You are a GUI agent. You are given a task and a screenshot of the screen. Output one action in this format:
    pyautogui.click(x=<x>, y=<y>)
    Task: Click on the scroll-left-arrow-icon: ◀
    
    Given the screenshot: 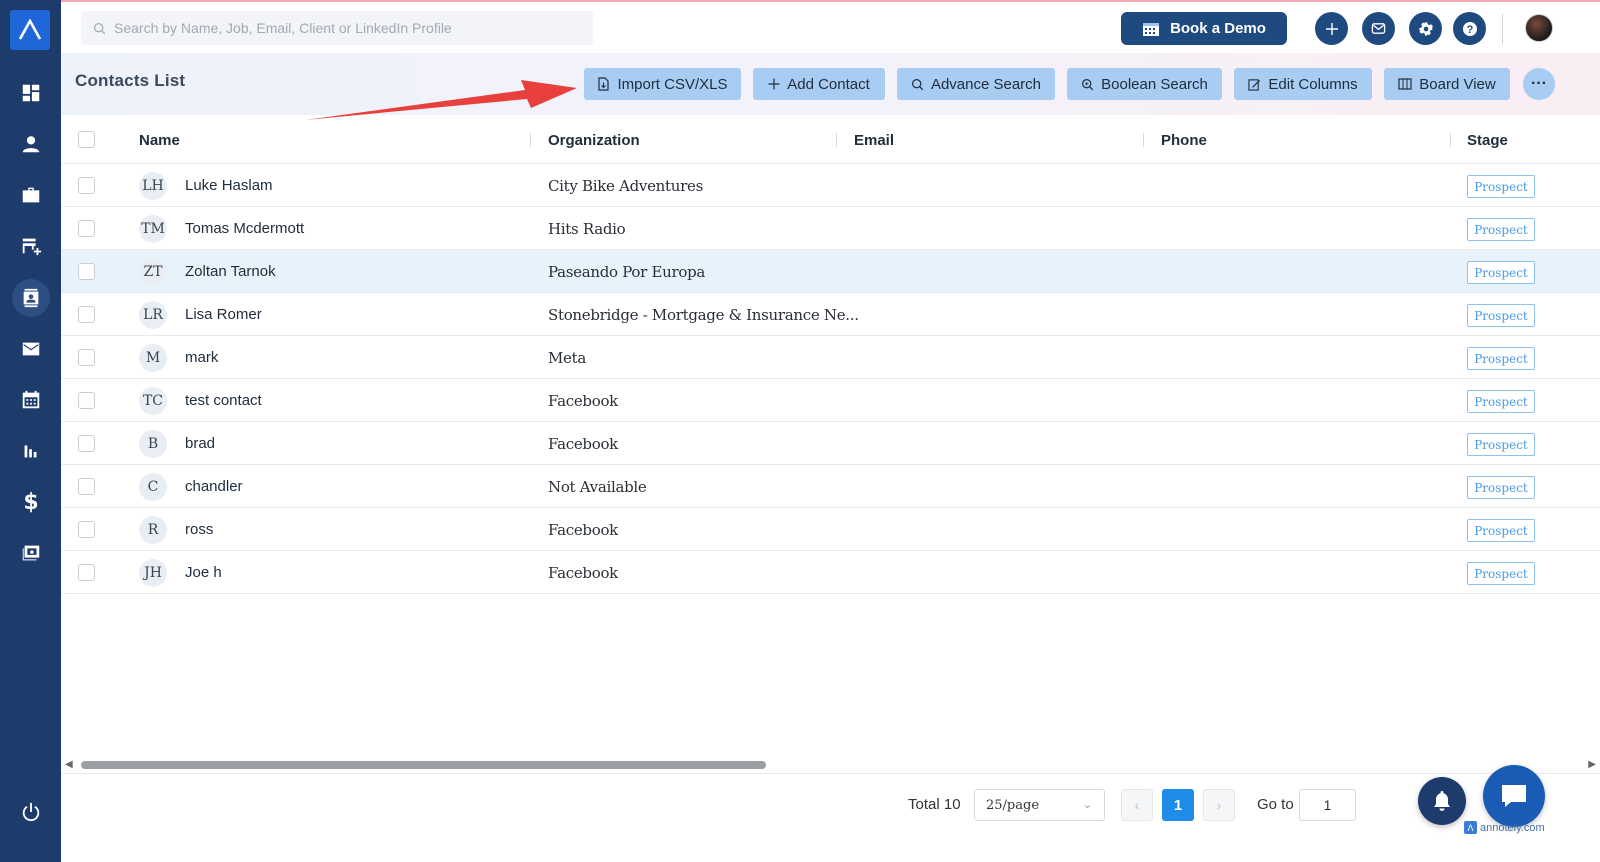 What is the action you would take?
    pyautogui.click(x=69, y=764)
    